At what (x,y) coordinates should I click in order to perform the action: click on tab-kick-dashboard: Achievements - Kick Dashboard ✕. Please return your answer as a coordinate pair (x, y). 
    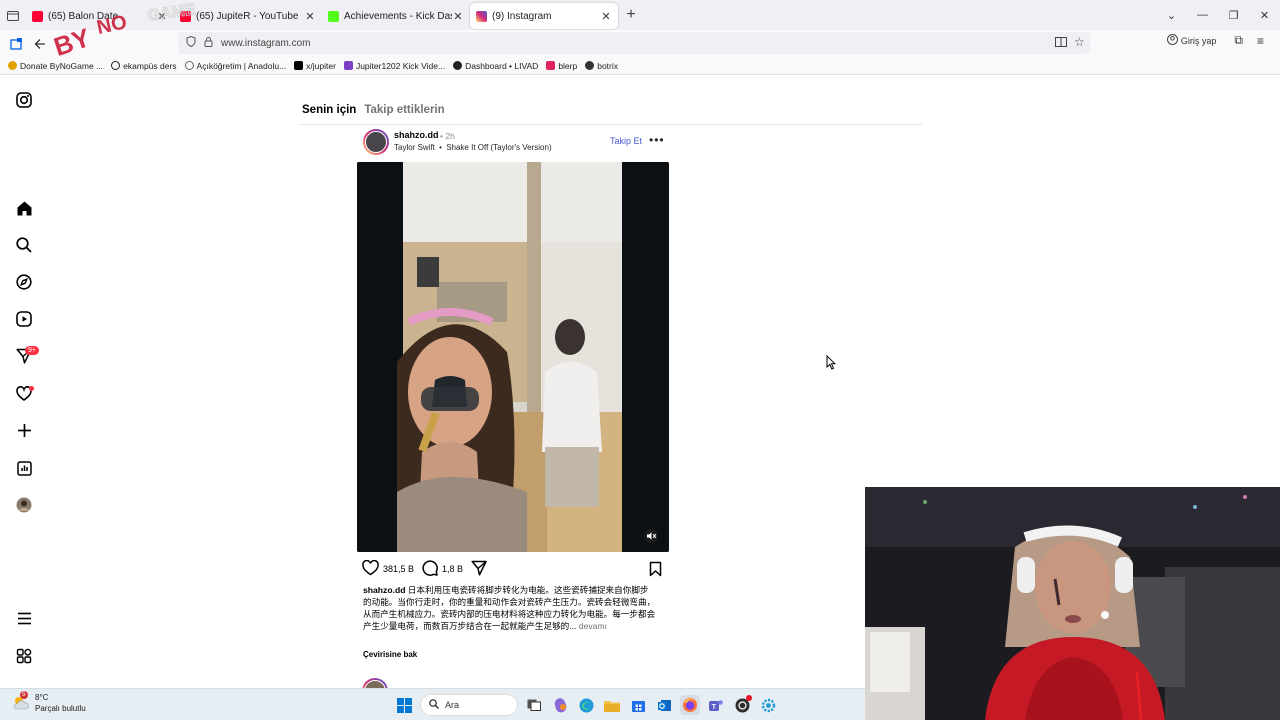
    Looking at the image, I should click on (396, 16).